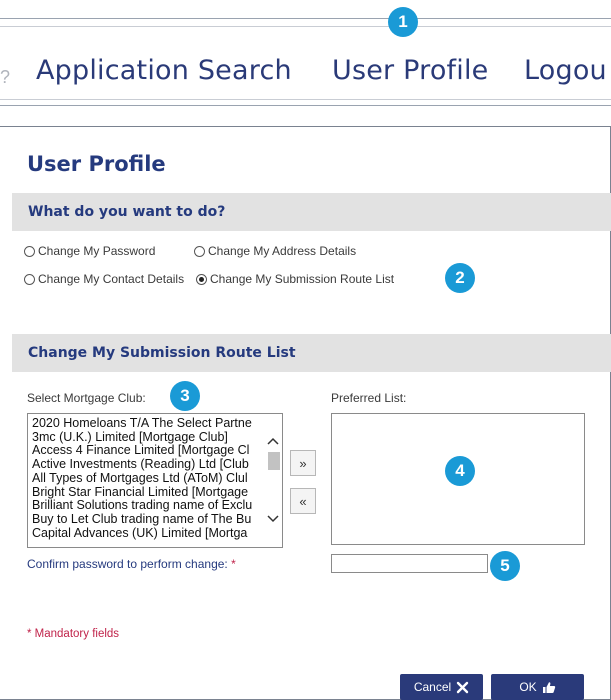 The width and height of the screenshot is (611, 700). Describe the element at coordinates (369, 398) in the screenshot. I see `preferred-list-label: Preferred List:` at that location.